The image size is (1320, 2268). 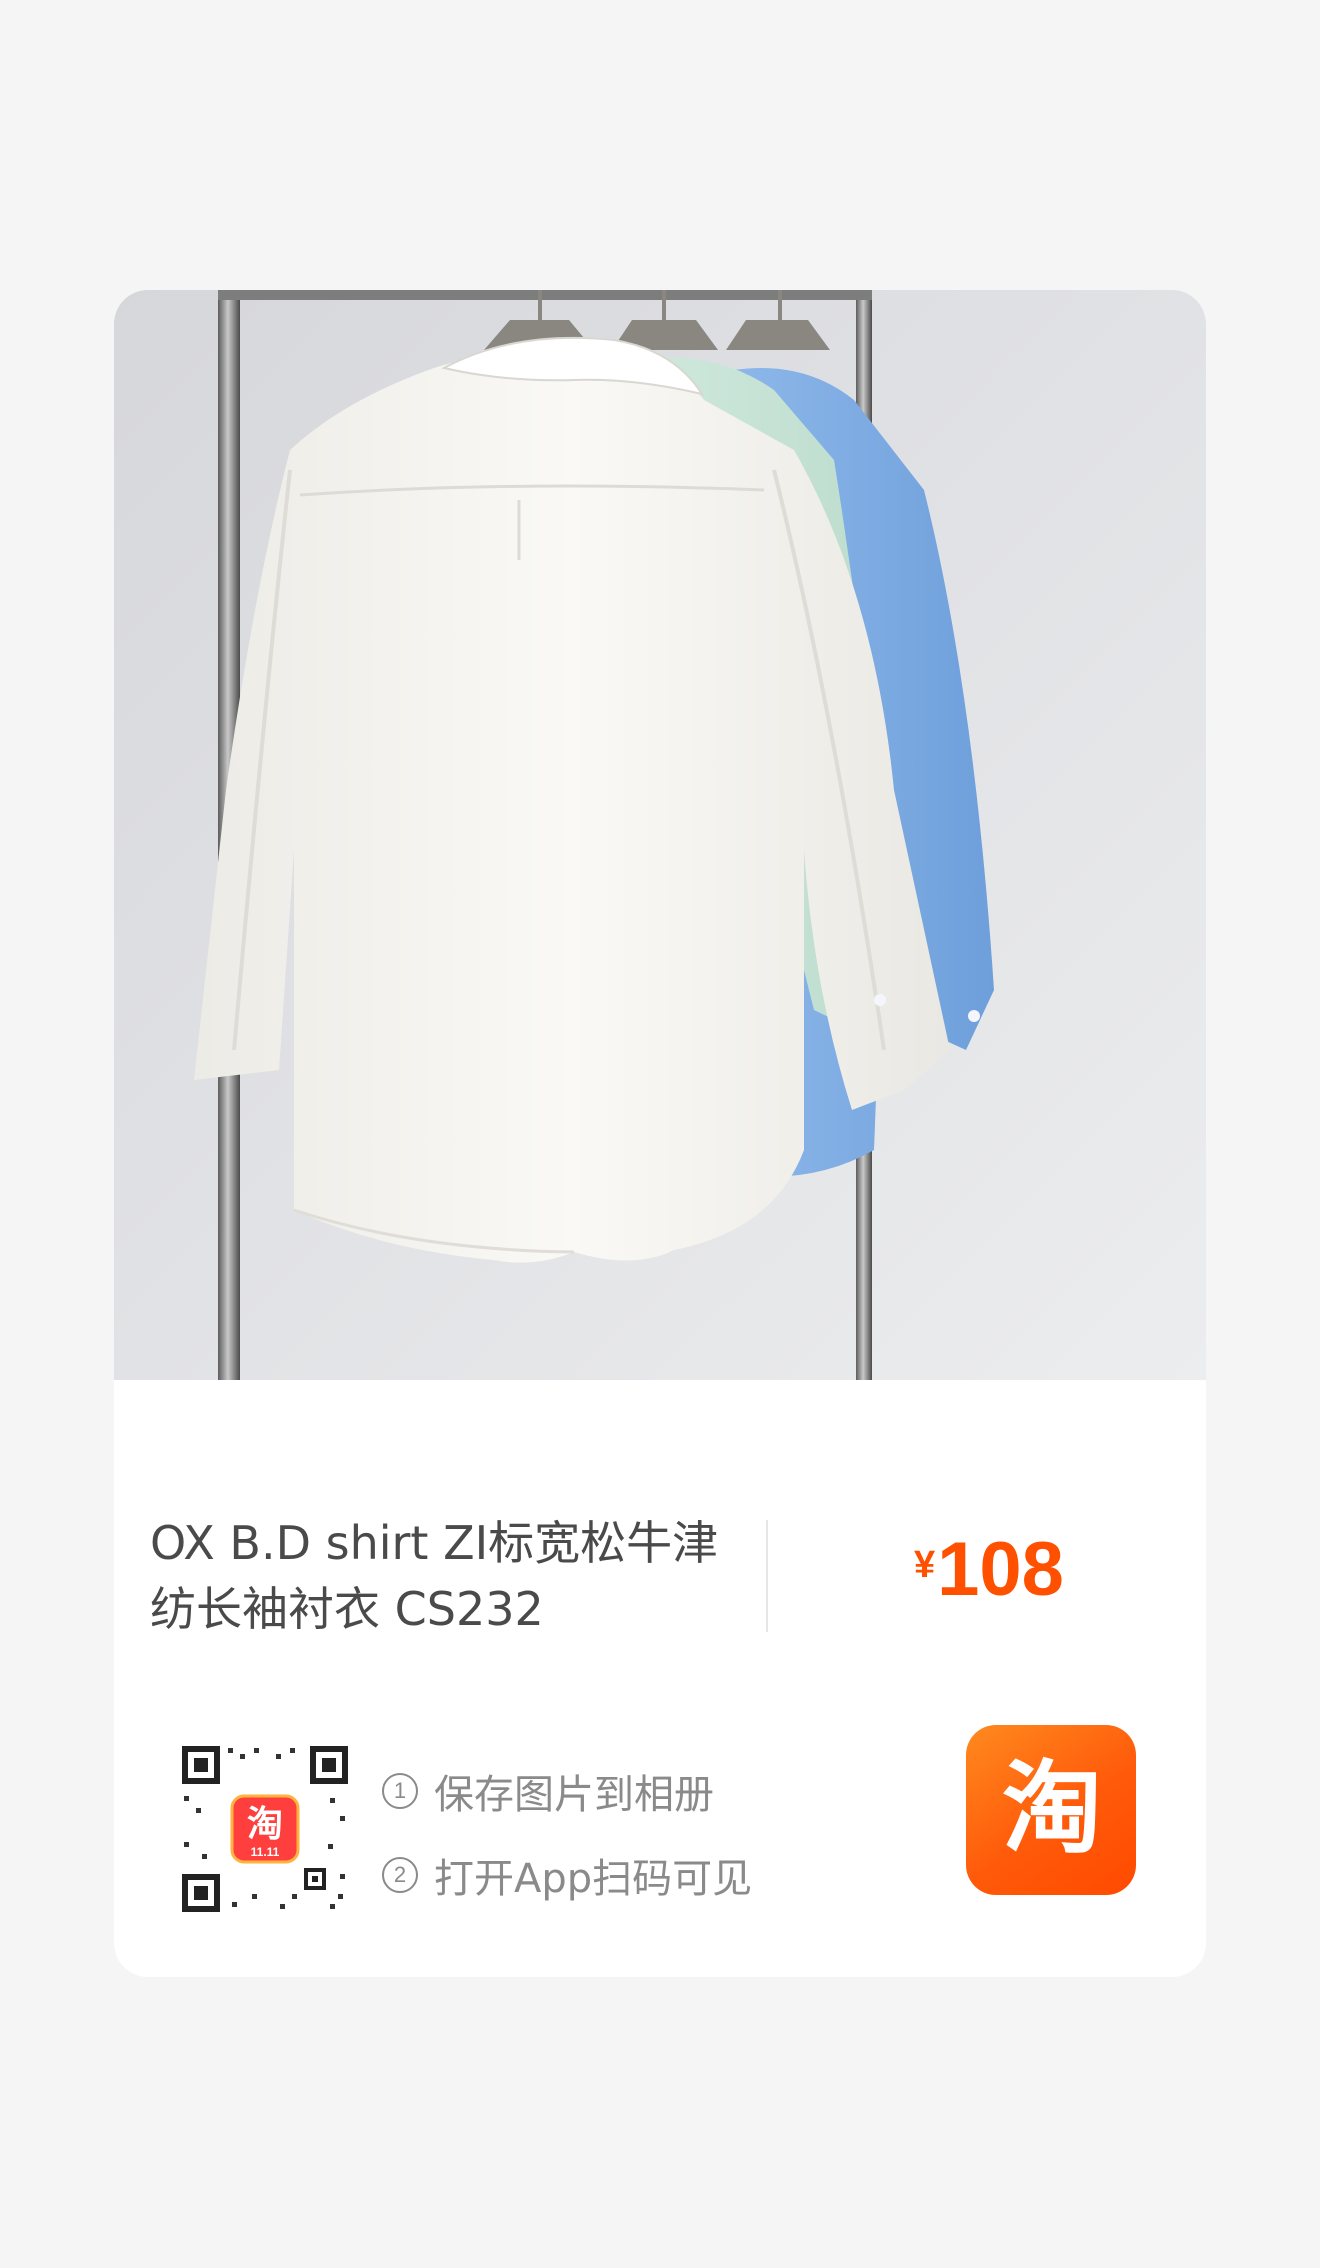 I want to click on taobao-app-icon: 淘, so click(x=1051, y=1810).